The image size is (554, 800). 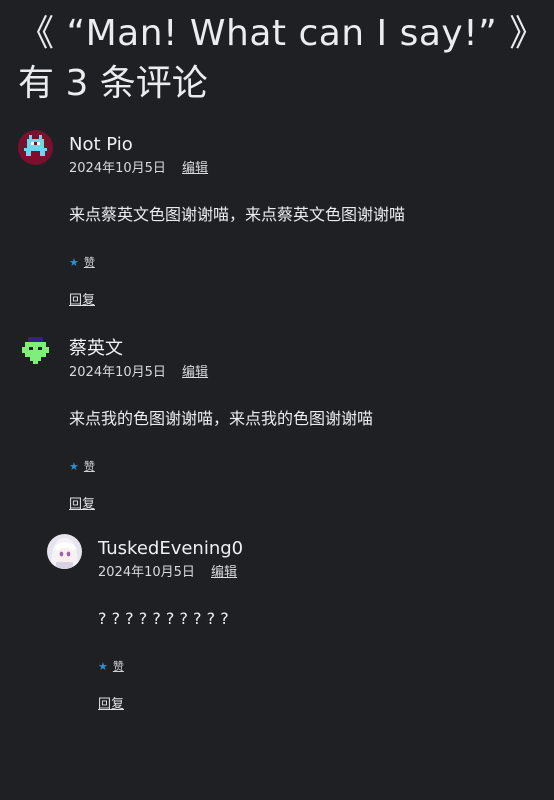 I want to click on comment-author: TuskedEvening0, so click(x=317, y=547).